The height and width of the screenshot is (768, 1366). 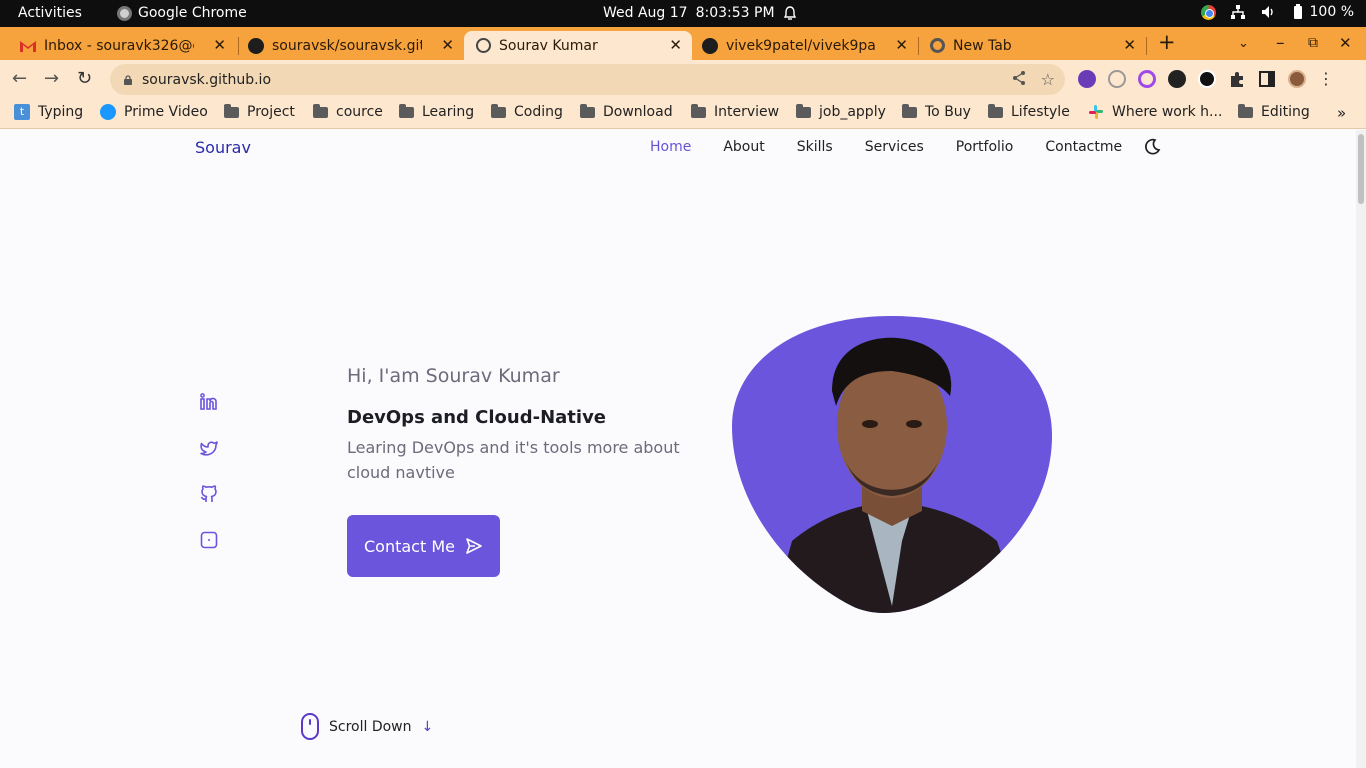 I want to click on bookmark-label: Typing, so click(x=61, y=112).